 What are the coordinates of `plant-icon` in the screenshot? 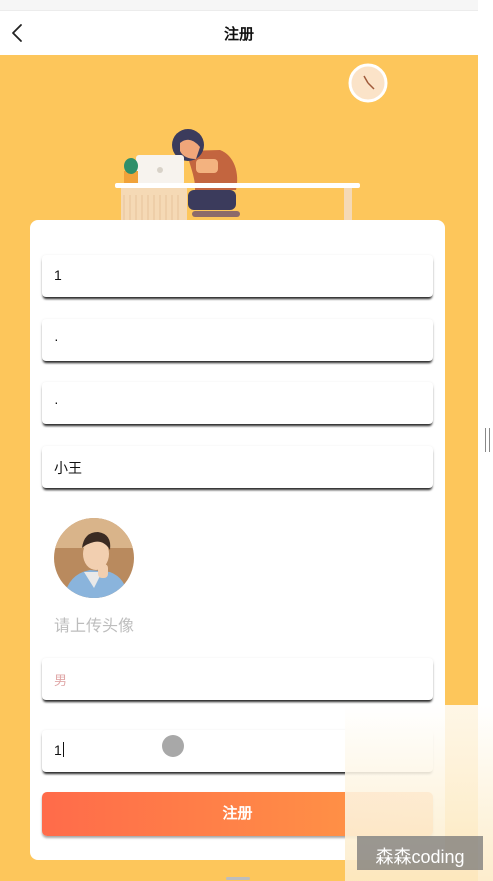 It's located at (131, 171).